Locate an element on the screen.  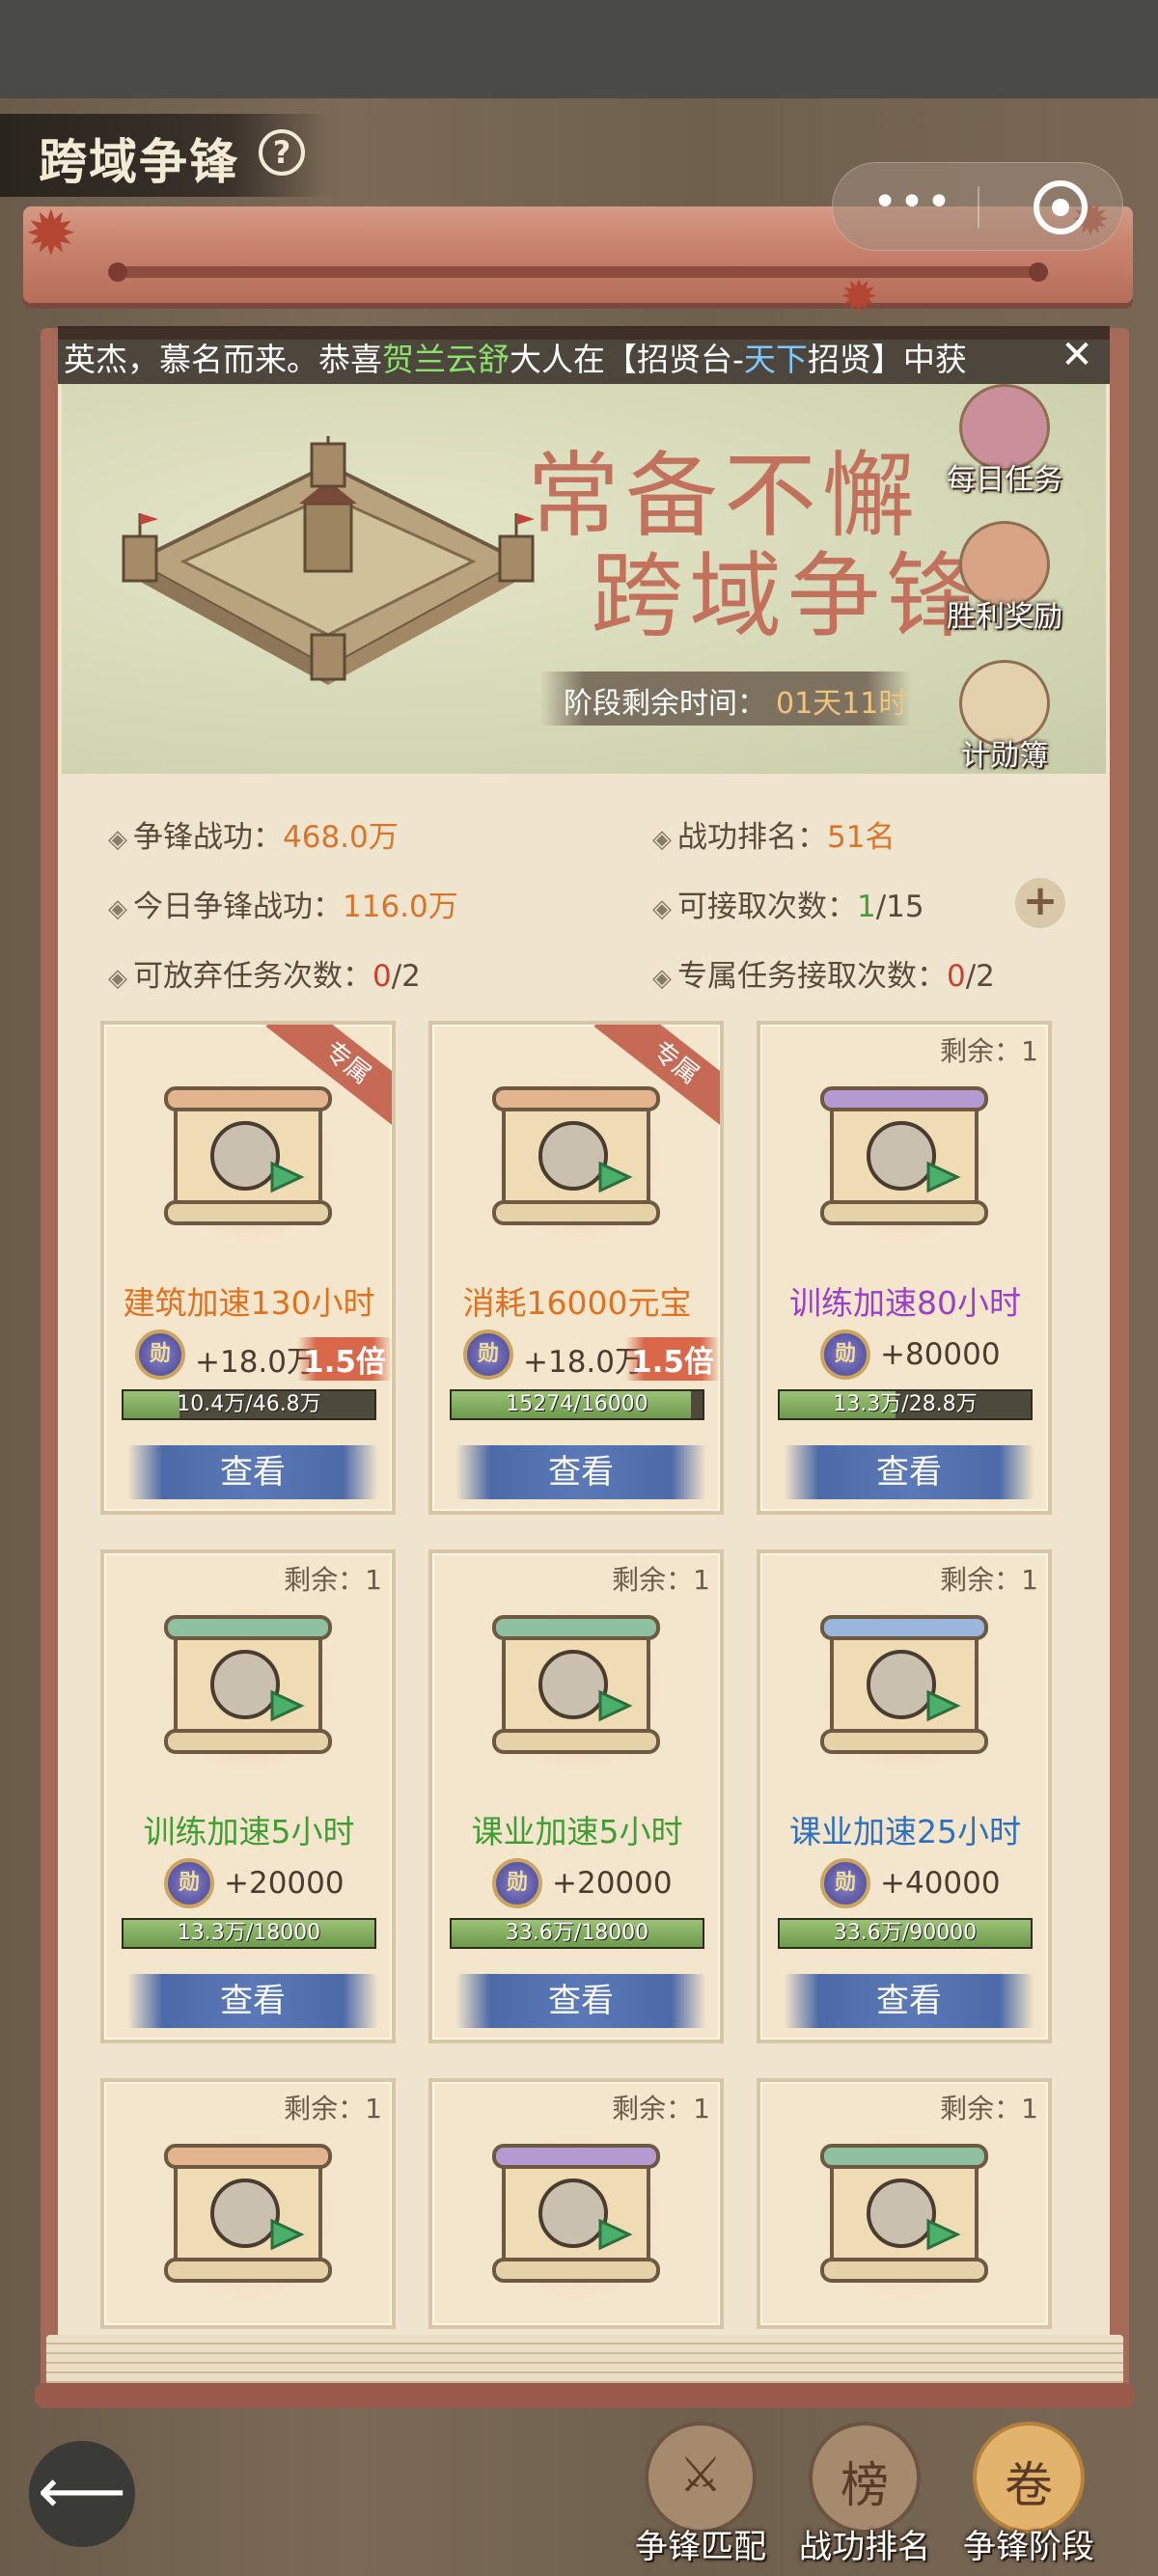
exclusive-count-stat: ◈ 专属任务接取次数：0/2 is located at coordinates (823, 977).